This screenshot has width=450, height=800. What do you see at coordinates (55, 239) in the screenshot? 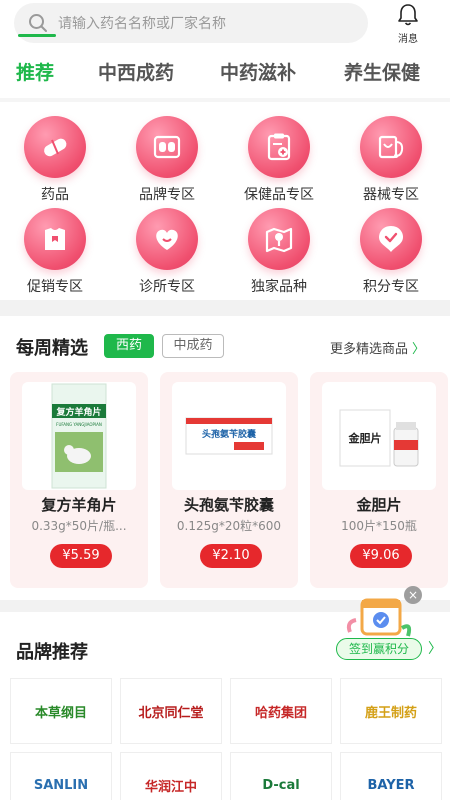
I see `promo-shirt-icon` at bounding box center [55, 239].